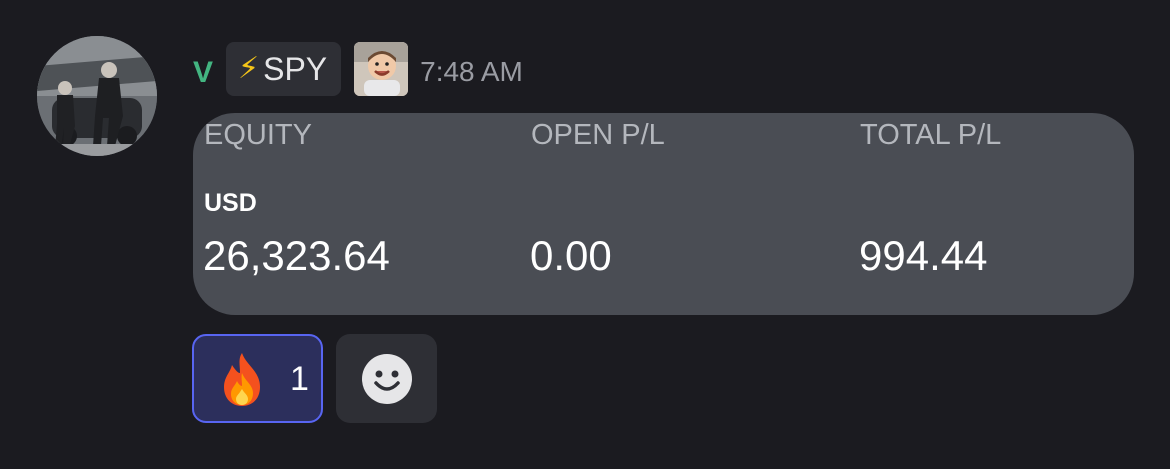 This screenshot has height=469, width=1170. Describe the element at coordinates (299, 378) in the screenshot. I see `reaction-count: 1` at that location.